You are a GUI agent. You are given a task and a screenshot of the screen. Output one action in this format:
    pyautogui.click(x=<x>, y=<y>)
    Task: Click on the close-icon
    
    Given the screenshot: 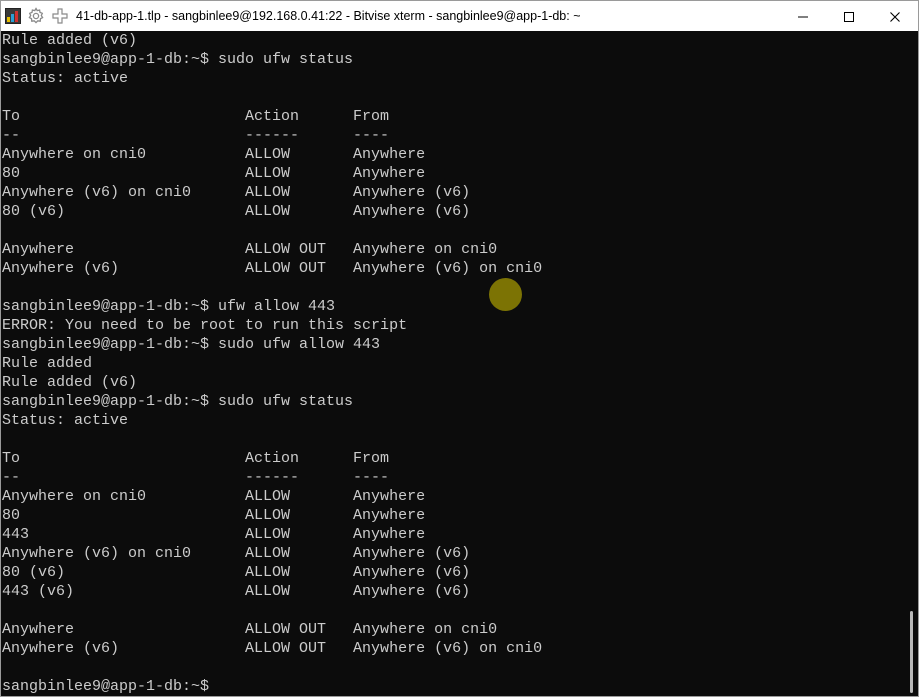 What is the action you would take?
    pyautogui.click(x=895, y=16)
    